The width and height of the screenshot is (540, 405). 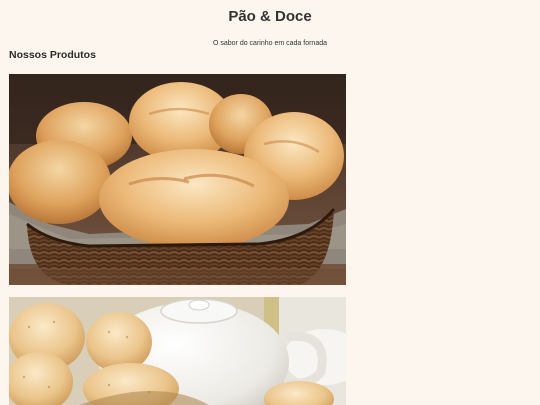 What do you see at coordinates (270, 16) in the screenshot?
I see `site-title: Pão & Doce` at bounding box center [270, 16].